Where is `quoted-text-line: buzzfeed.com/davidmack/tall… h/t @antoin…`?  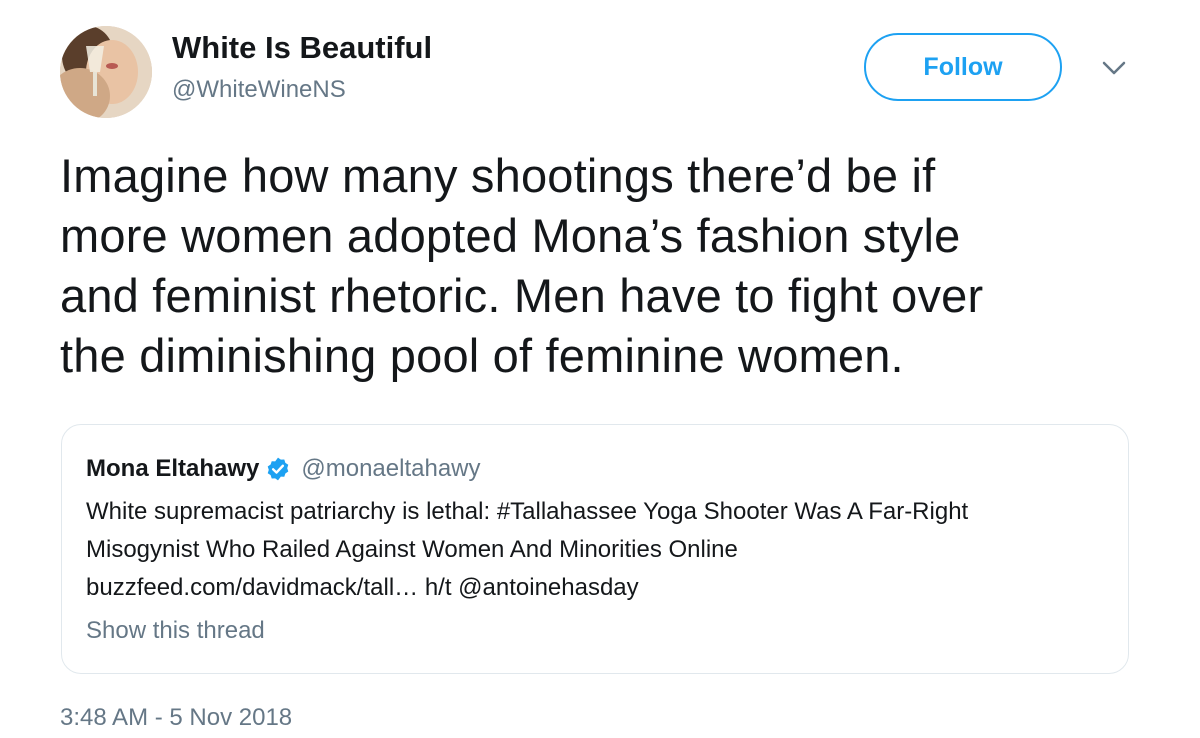
quoted-text-line: buzzfeed.com/davidmack/tall… h/t @antoin… is located at coordinates (362, 587).